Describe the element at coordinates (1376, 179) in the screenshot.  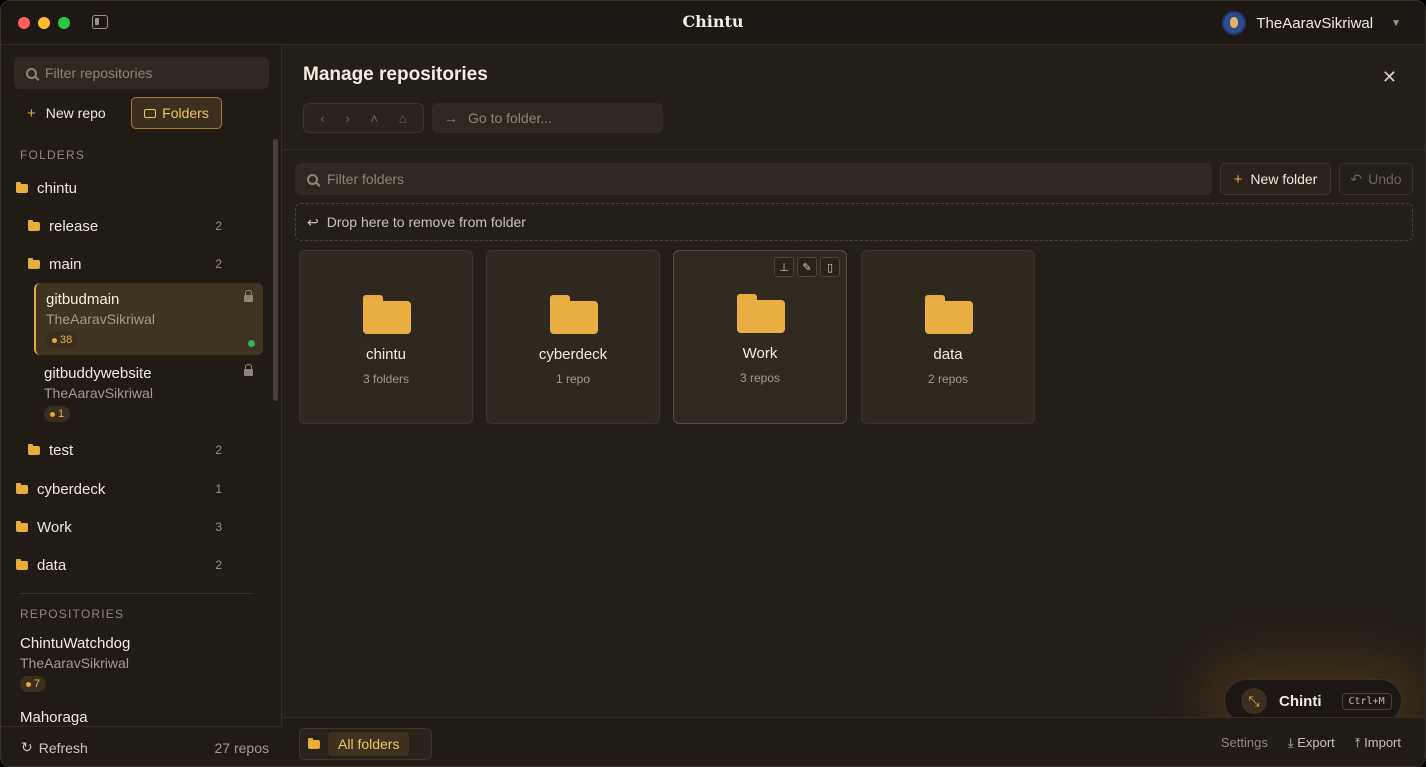
I see `undo-button: ↶ Undo` at that location.